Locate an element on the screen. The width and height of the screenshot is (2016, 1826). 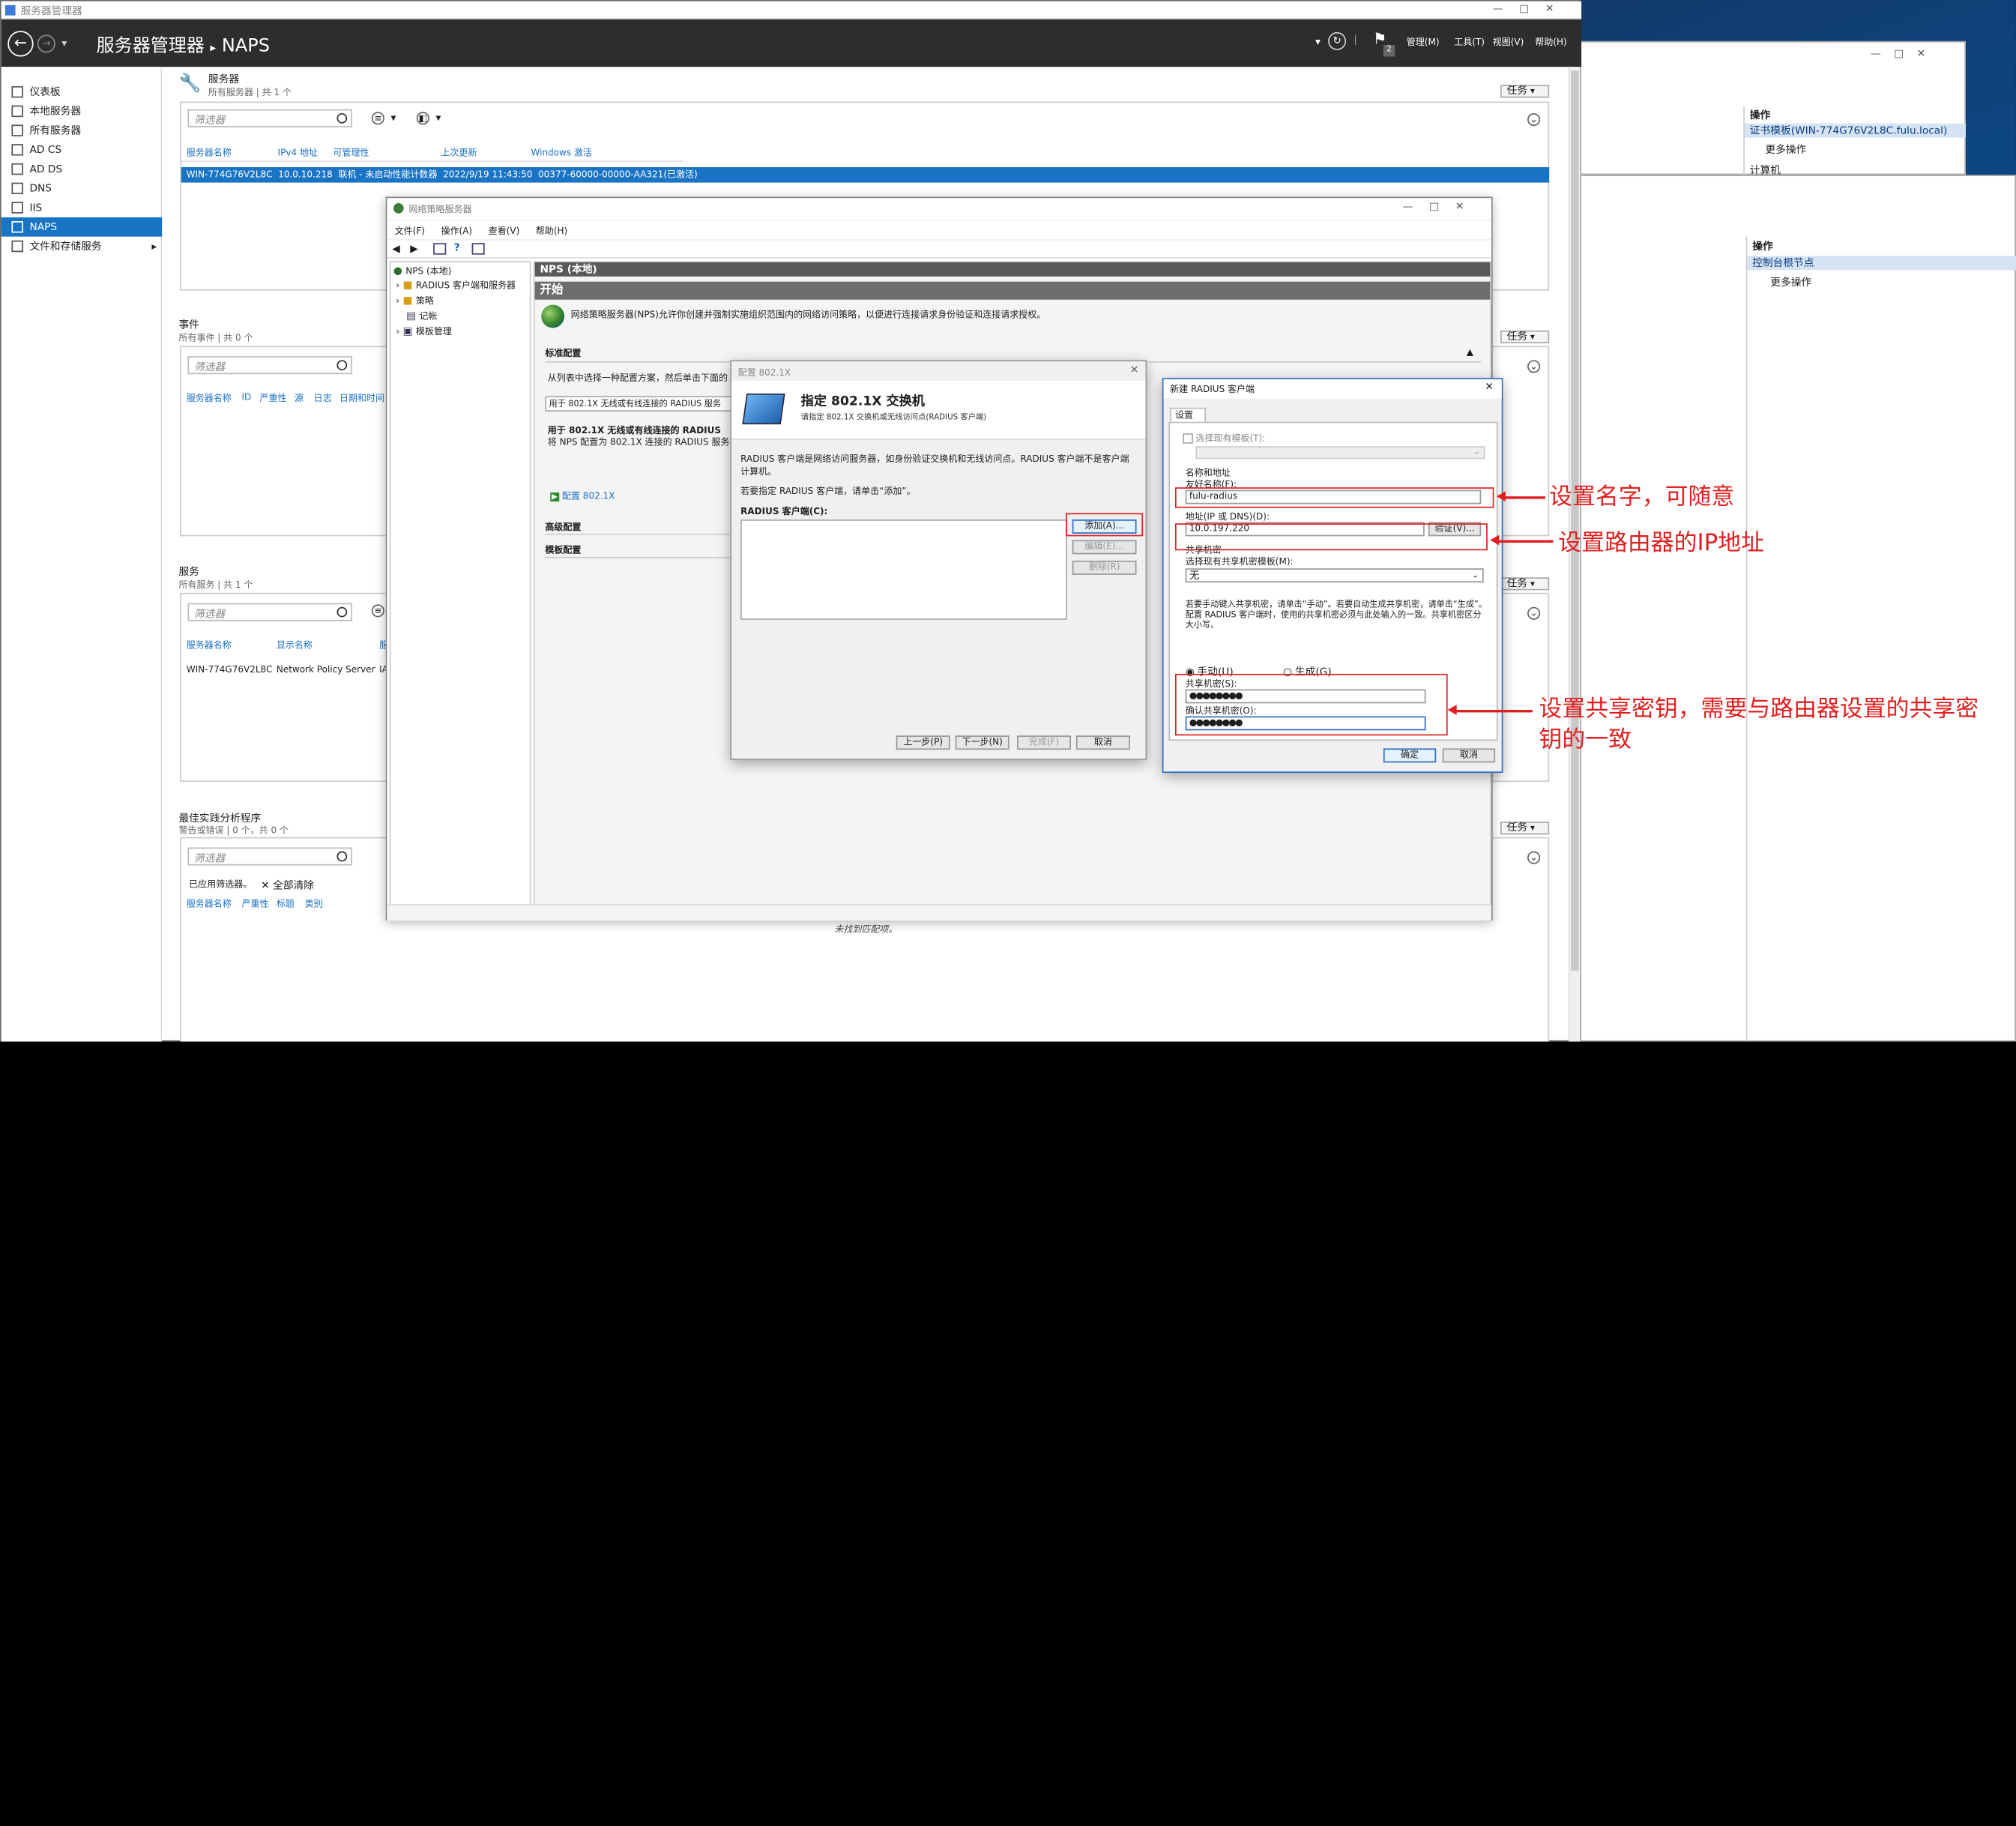
tab-settings: 设置 is located at coordinates (1188, 416).